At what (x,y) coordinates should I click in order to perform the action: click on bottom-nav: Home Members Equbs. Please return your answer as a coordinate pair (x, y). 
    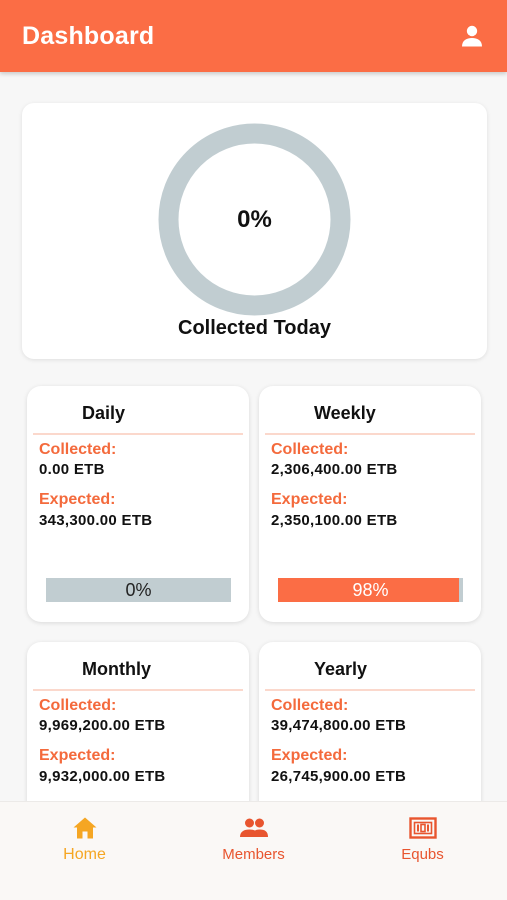
    Looking at the image, I should click on (253, 850).